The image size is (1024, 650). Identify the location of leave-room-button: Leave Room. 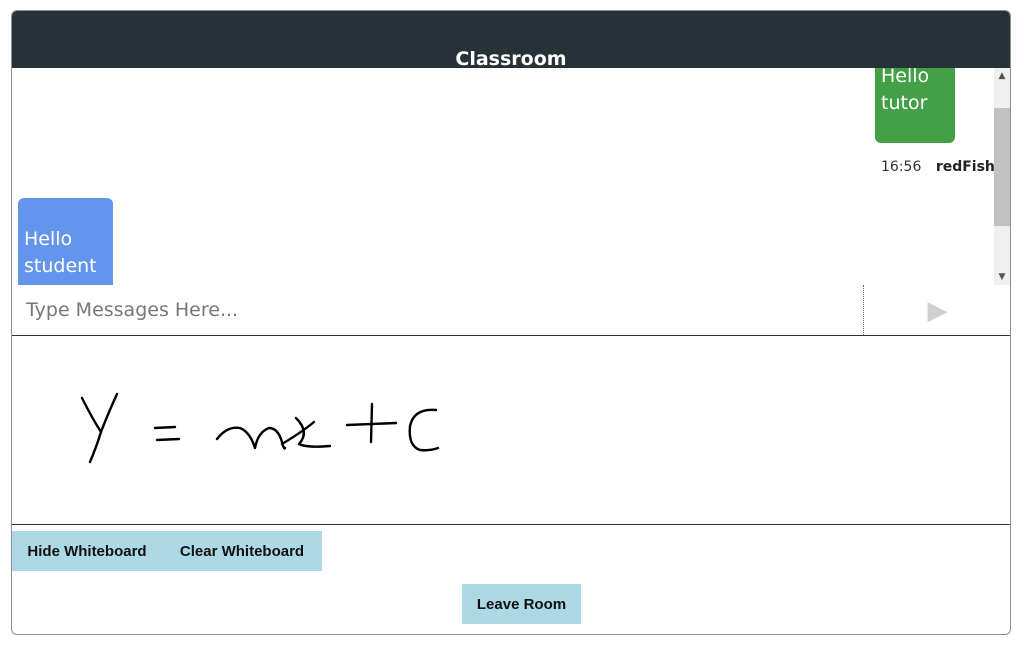
(521, 604).